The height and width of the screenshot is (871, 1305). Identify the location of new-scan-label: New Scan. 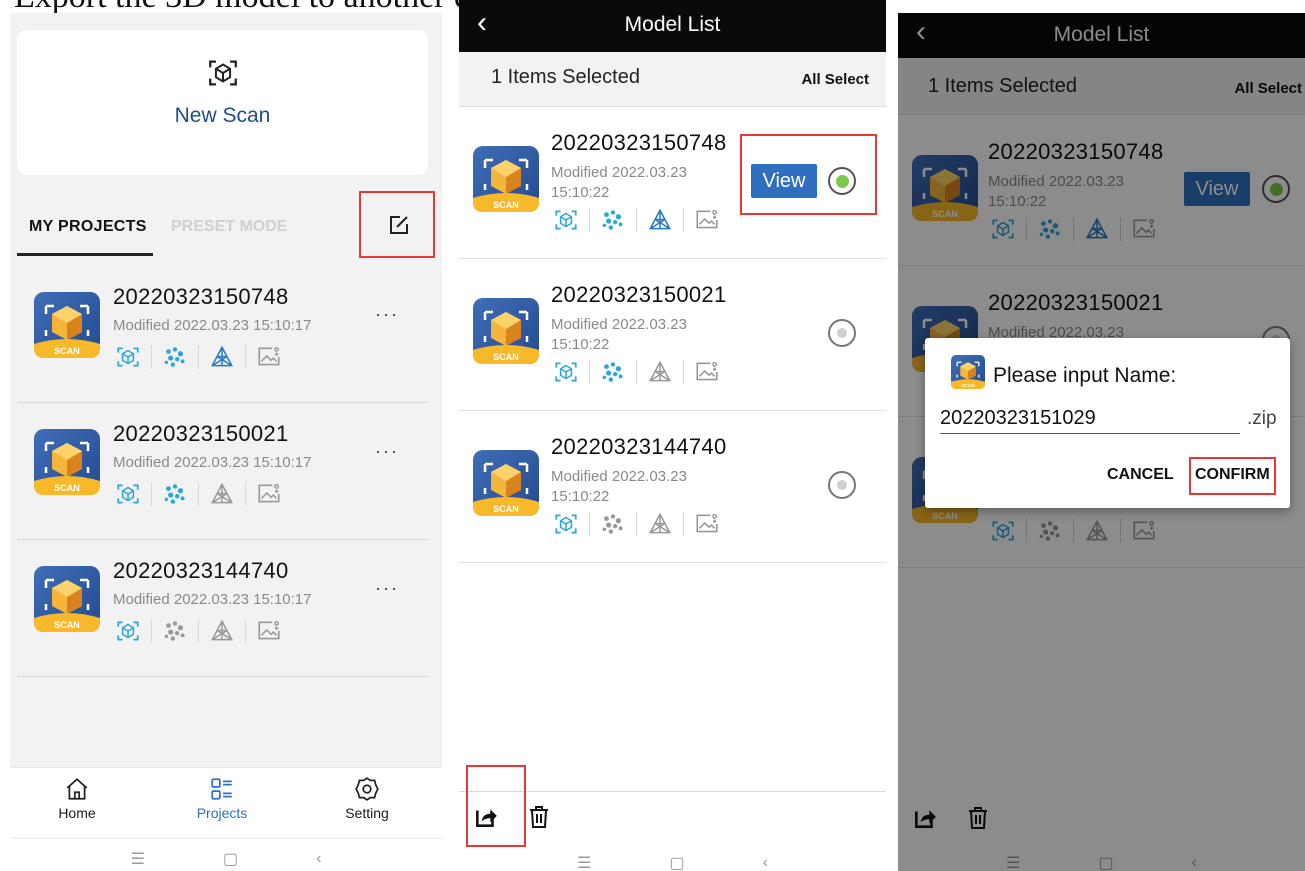
(222, 115).